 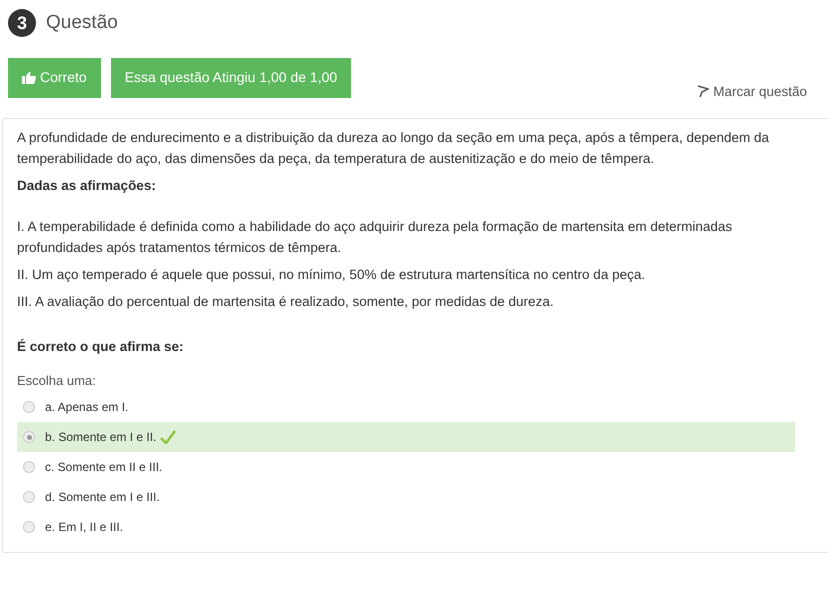 I want to click on instruction-text: Dadas as afirmações:, so click(x=87, y=185).